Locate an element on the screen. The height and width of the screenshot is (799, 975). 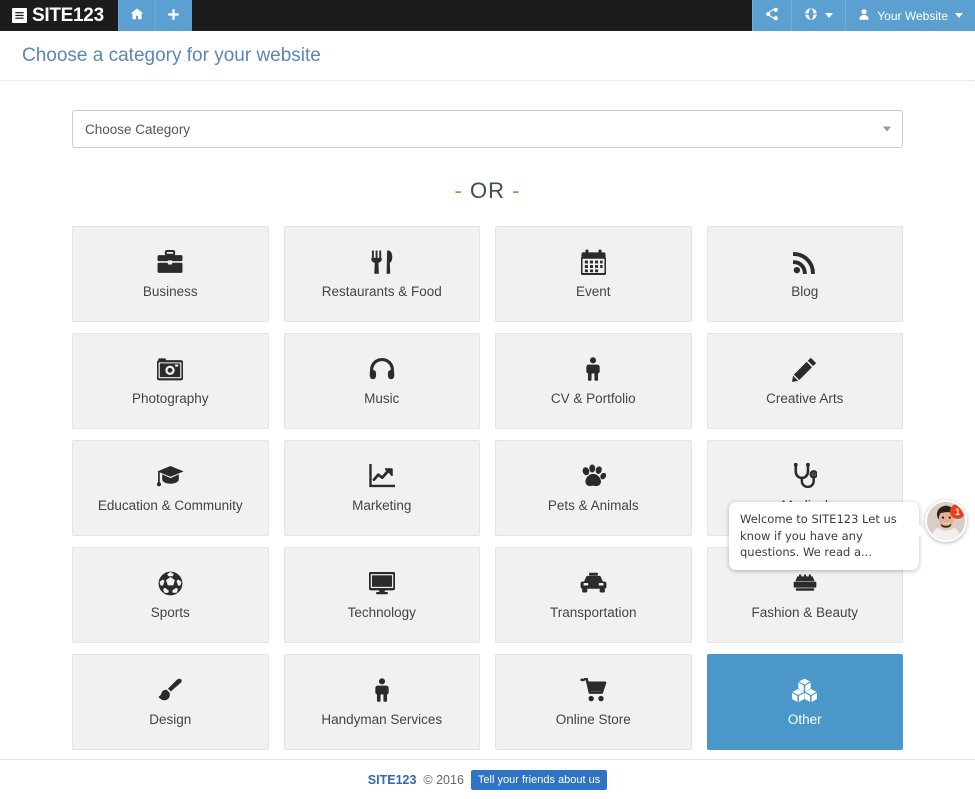
stethoscope-icon is located at coordinates (805, 476).